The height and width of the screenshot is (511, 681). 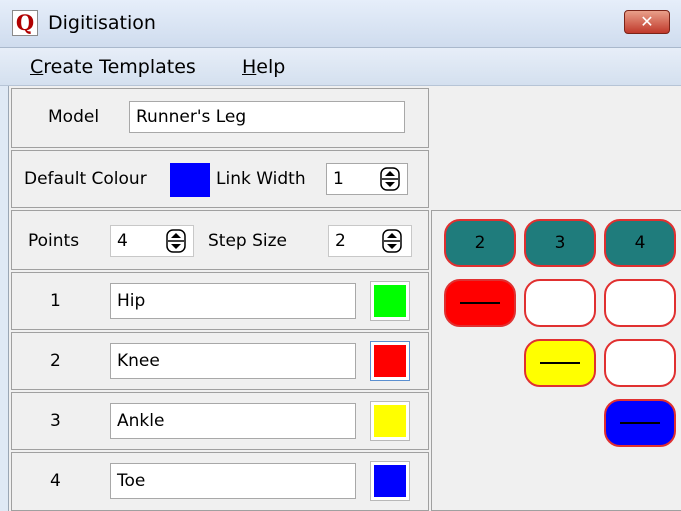 What do you see at coordinates (74, 117) in the screenshot?
I see `model-label: Model` at bounding box center [74, 117].